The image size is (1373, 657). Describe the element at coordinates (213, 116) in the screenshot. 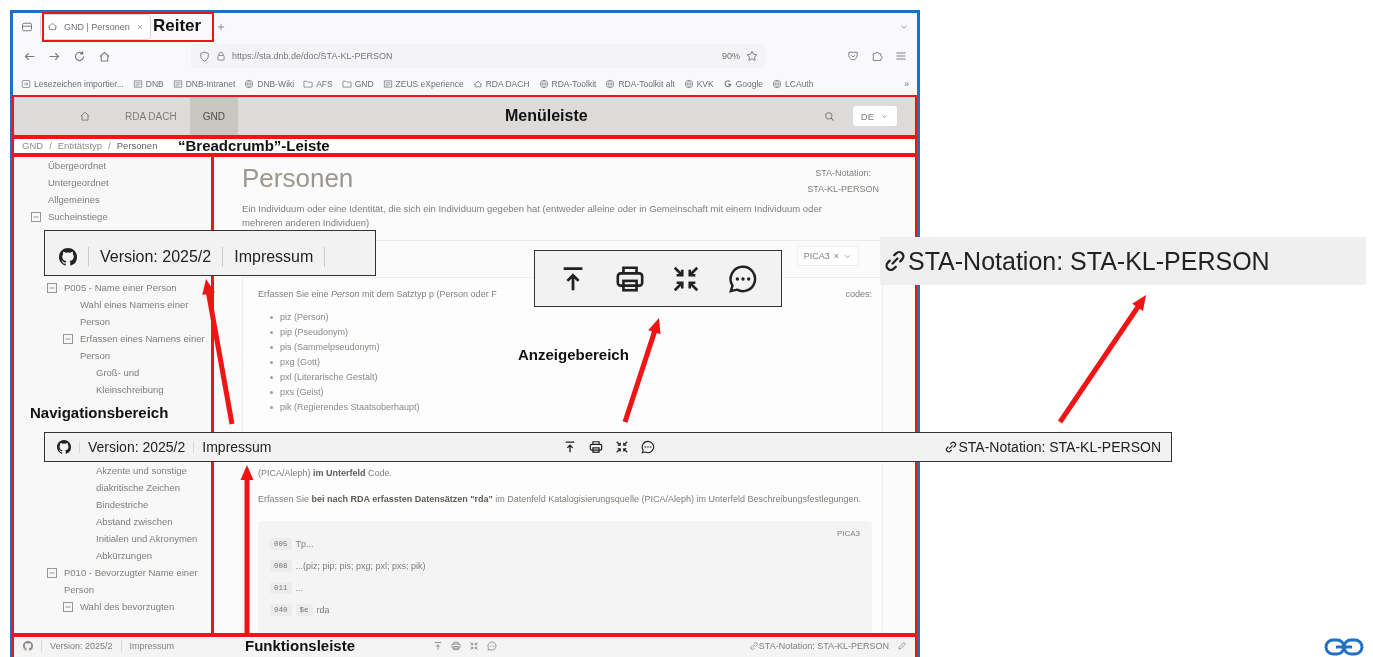

I see `menu-tab: GND` at that location.